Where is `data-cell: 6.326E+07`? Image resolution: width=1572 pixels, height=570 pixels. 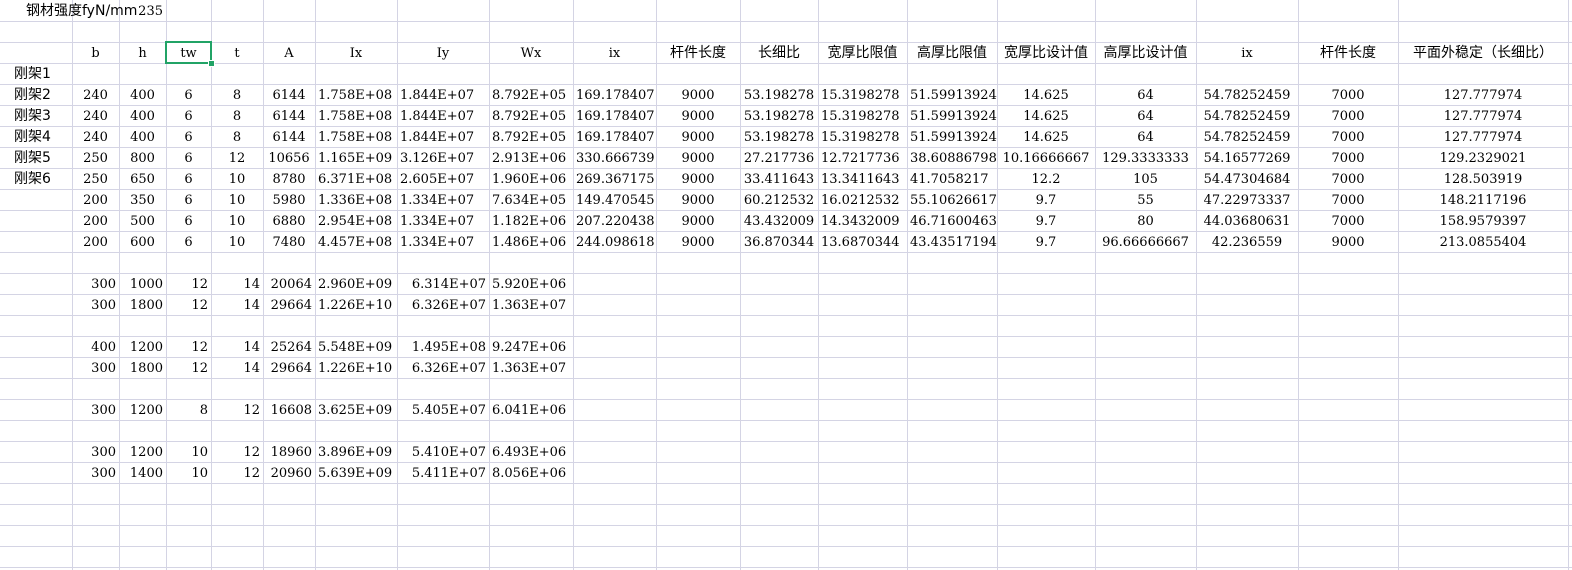 data-cell: 6.326E+07 is located at coordinates (443, 368).